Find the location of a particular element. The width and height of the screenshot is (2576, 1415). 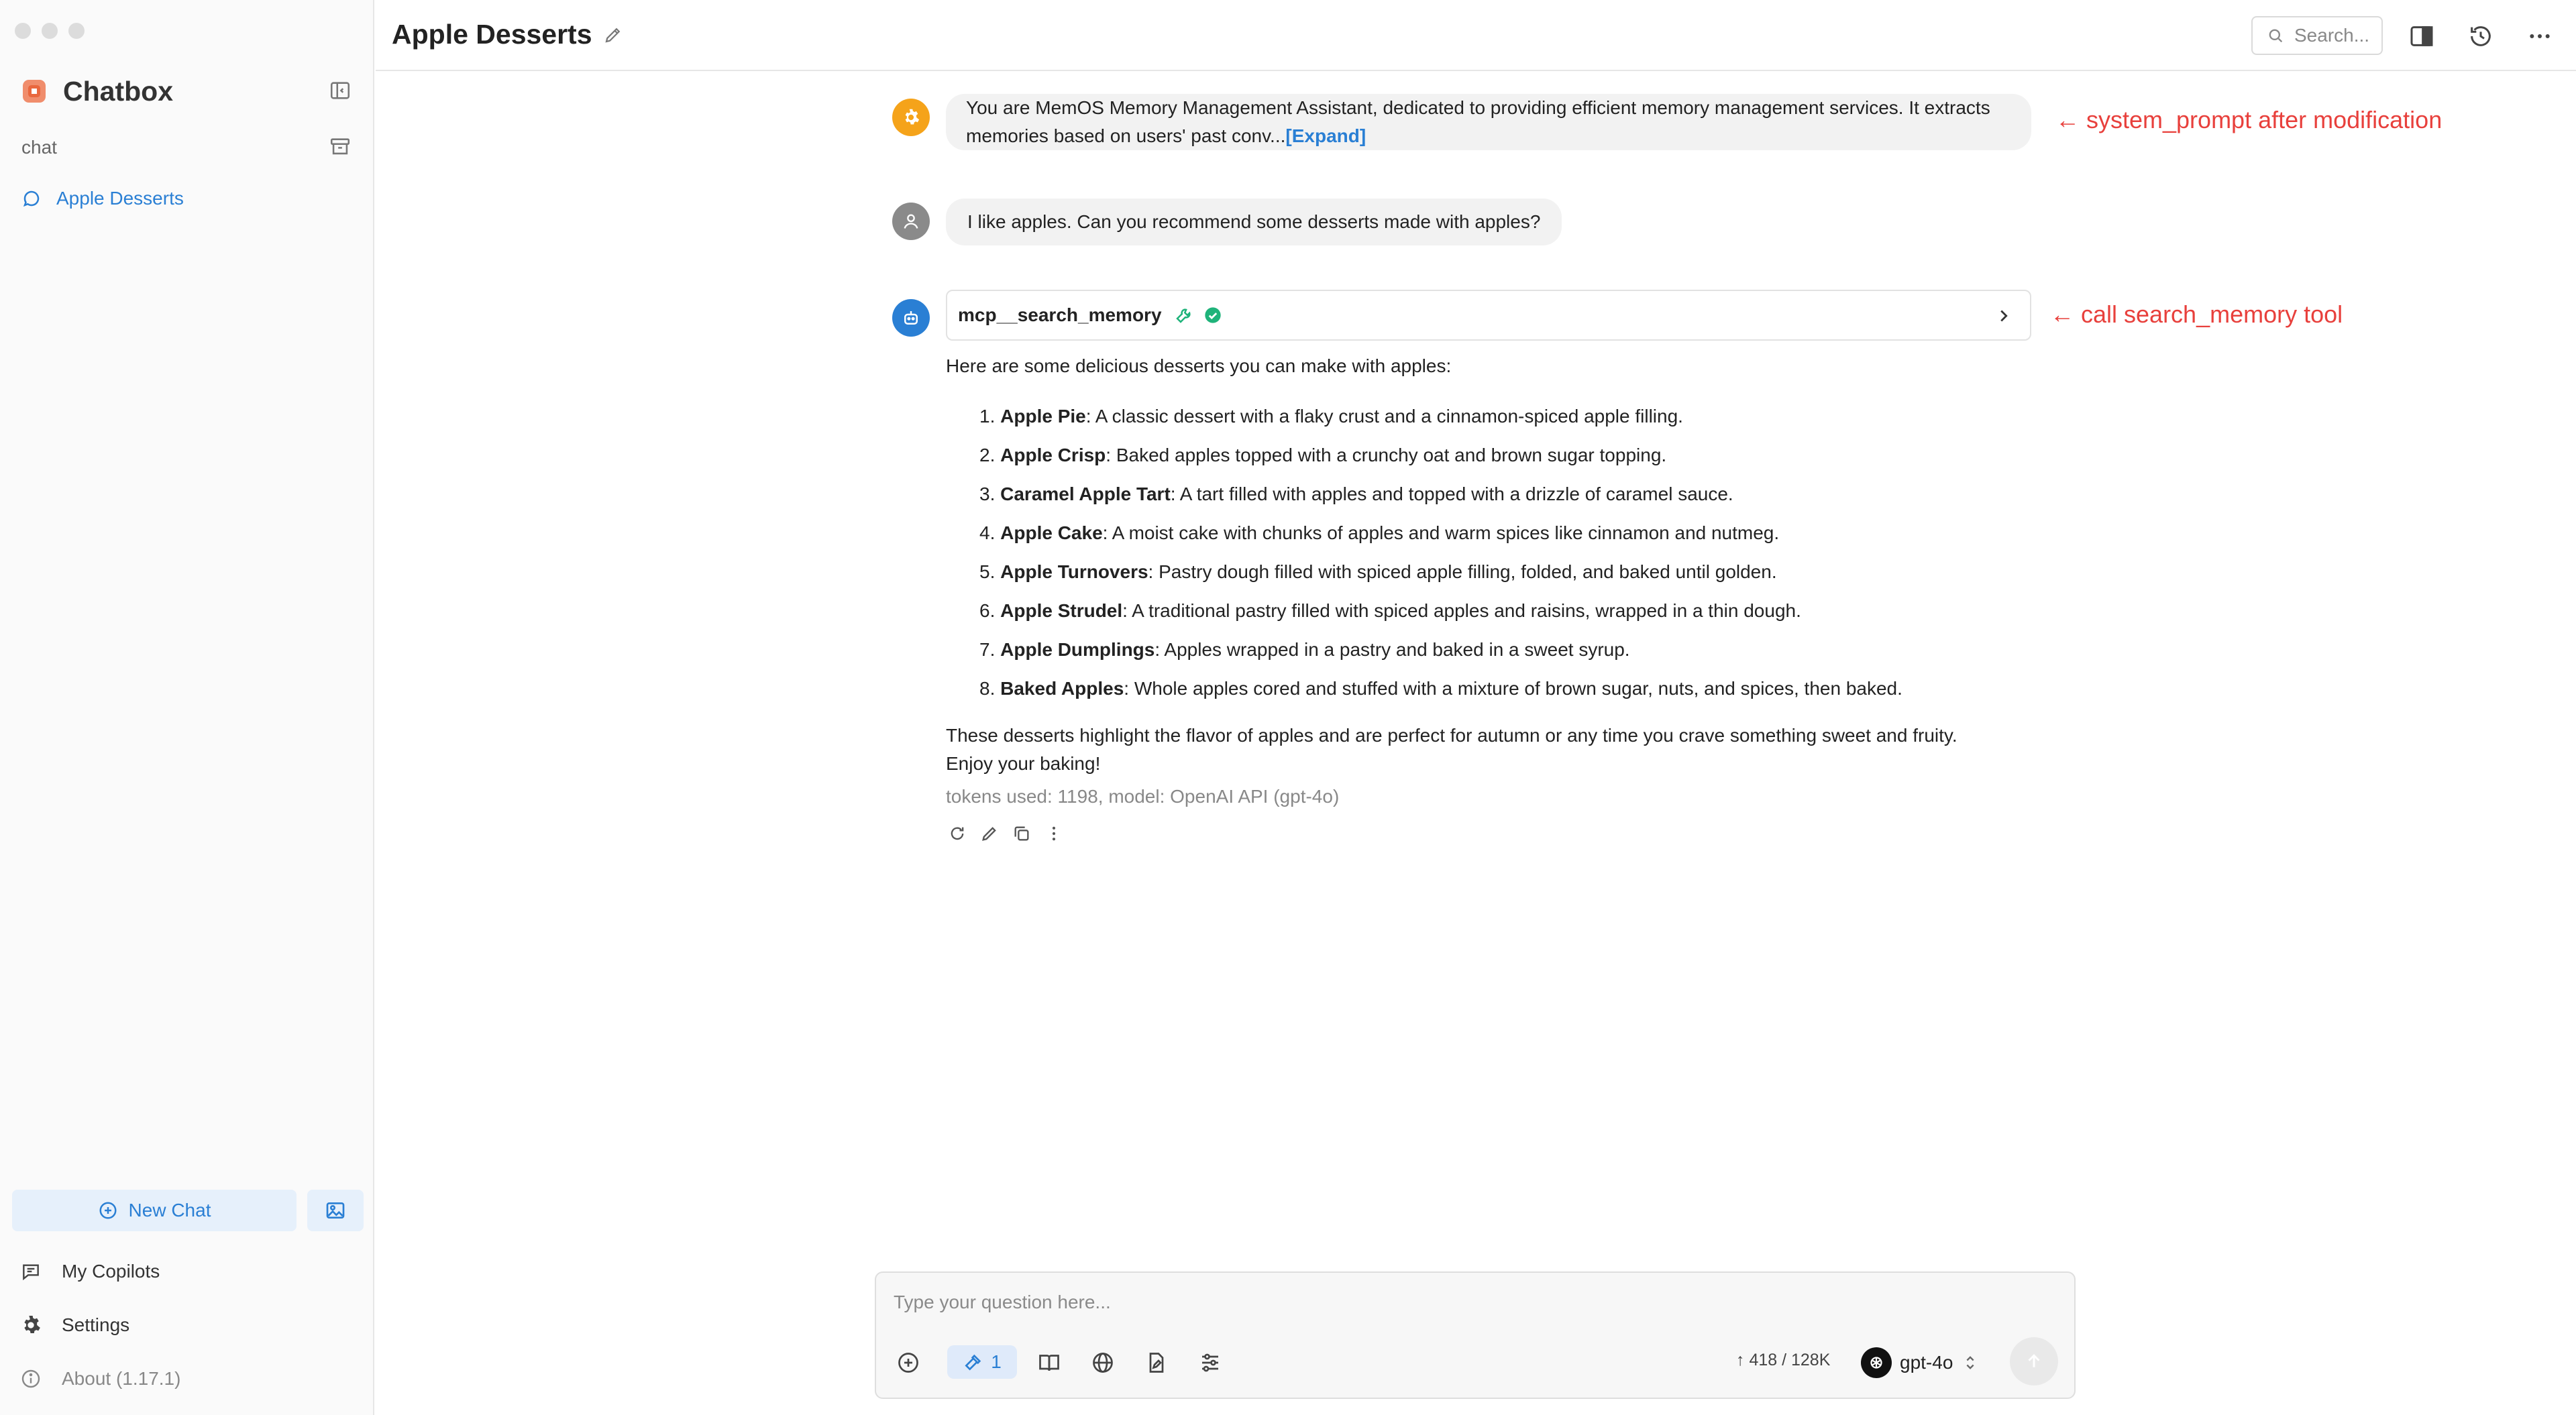

user-avatar is located at coordinates (911, 221).